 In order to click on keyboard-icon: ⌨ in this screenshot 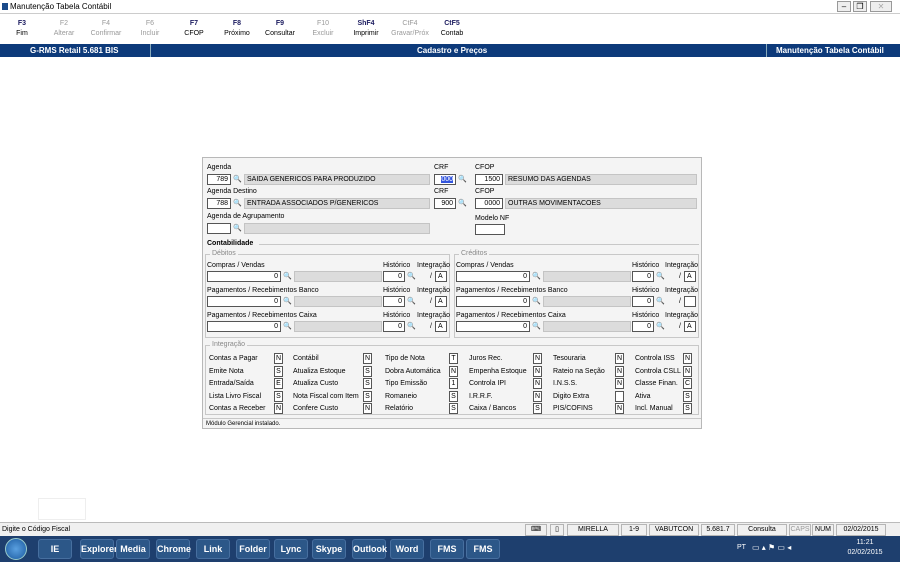, I will do `click(536, 530)`.